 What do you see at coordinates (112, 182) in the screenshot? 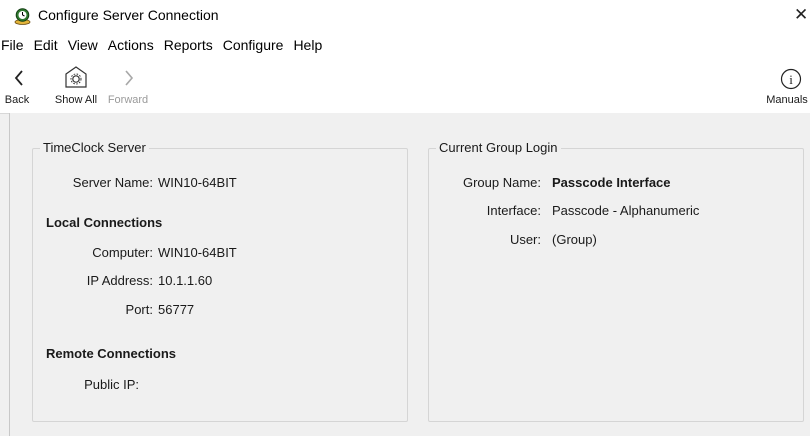
I see `server-name-label: Server Name:` at bounding box center [112, 182].